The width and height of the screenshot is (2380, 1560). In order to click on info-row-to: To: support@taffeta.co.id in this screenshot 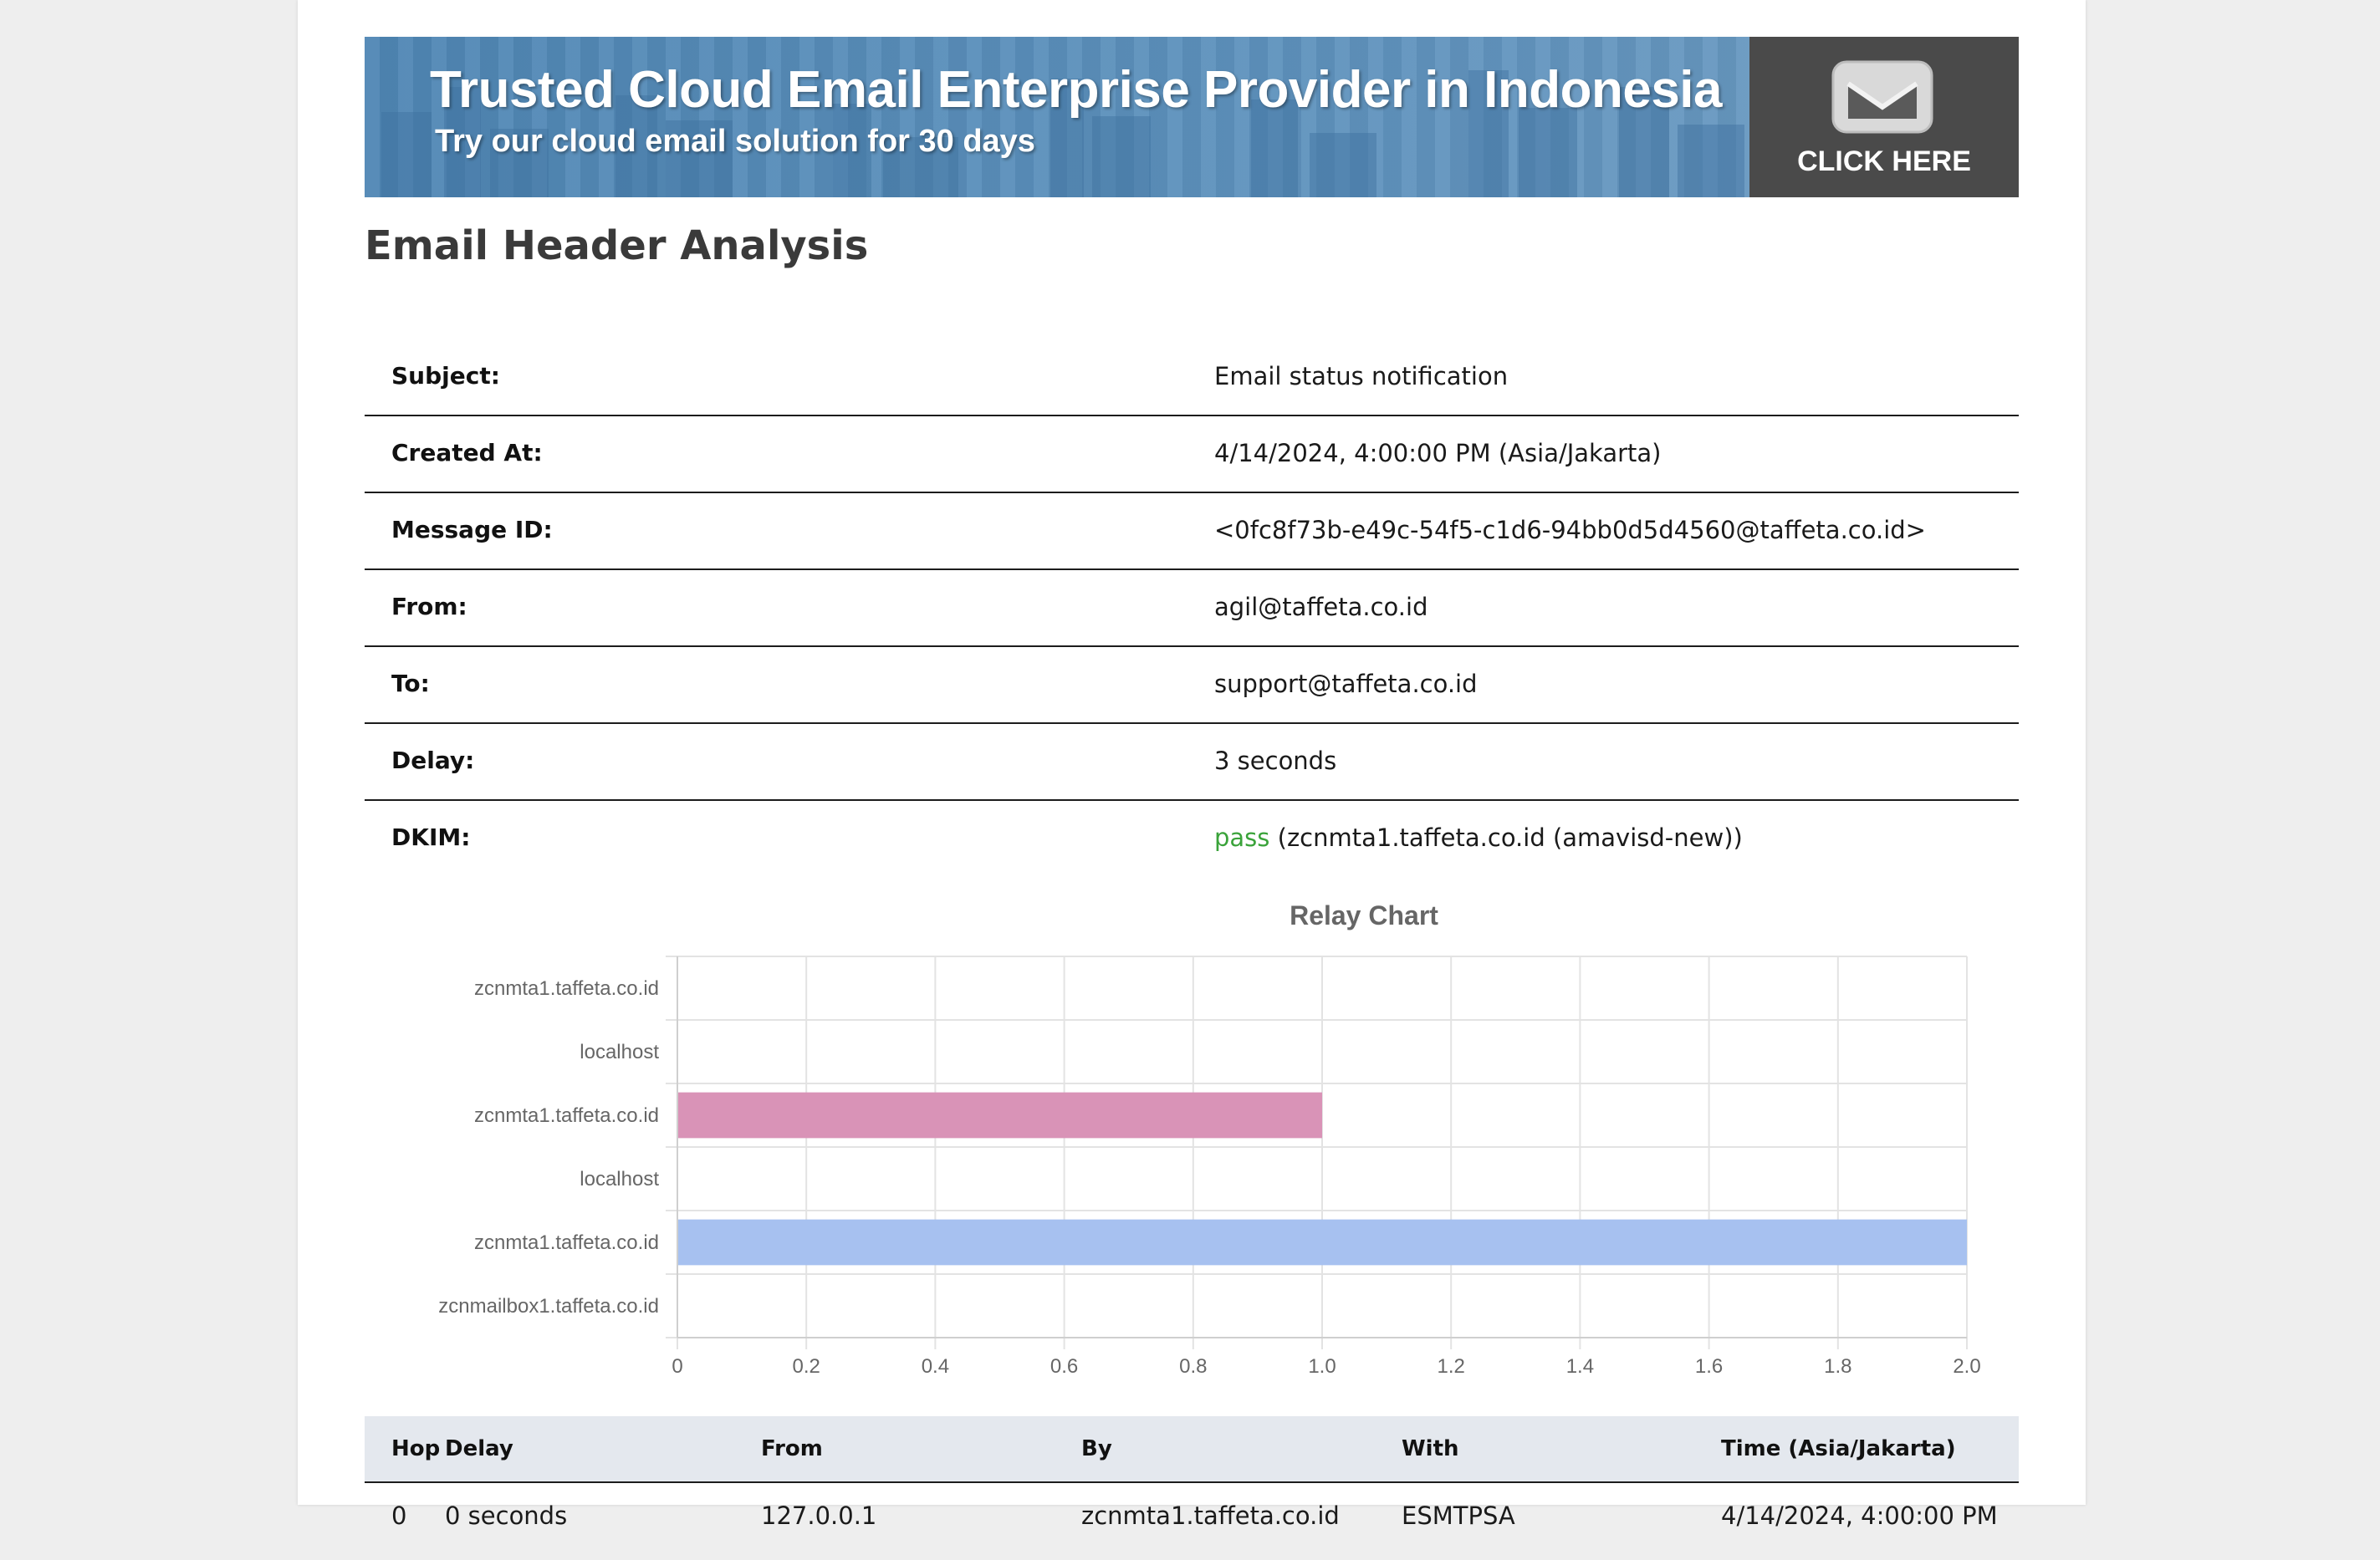, I will do `click(1192, 685)`.